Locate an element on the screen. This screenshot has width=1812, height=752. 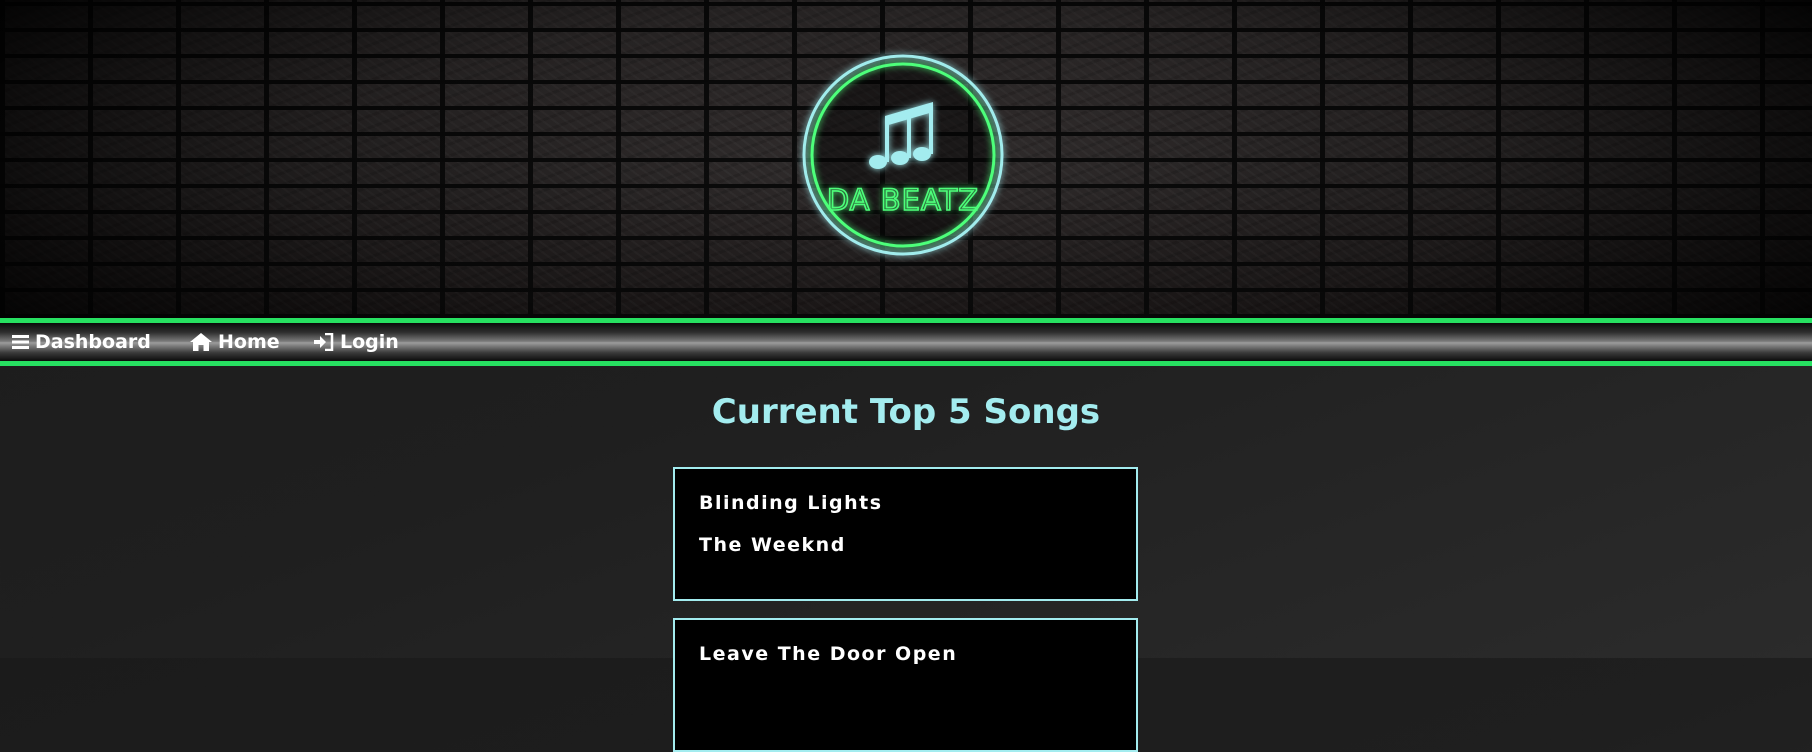
nav-home-label: Home is located at coordinates (249, 342).